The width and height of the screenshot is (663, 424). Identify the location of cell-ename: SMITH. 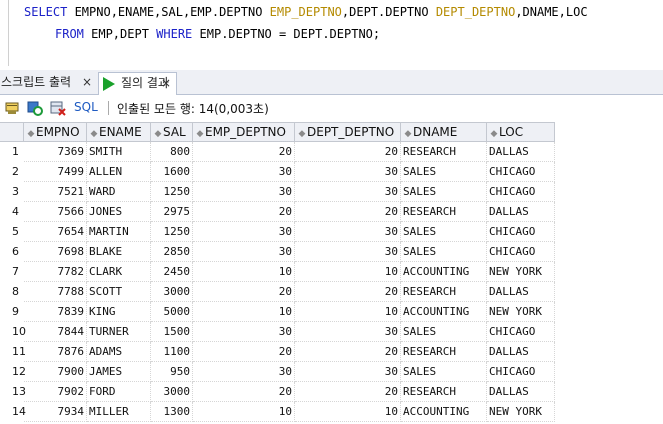
(119, 152).